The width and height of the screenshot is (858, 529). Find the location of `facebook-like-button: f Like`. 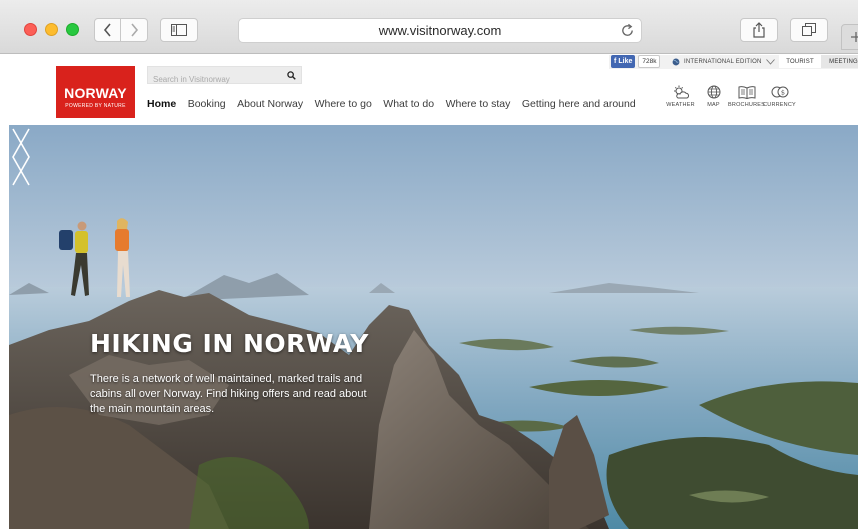

facebook-like-button: f Like is located at coordinates (623, 61).